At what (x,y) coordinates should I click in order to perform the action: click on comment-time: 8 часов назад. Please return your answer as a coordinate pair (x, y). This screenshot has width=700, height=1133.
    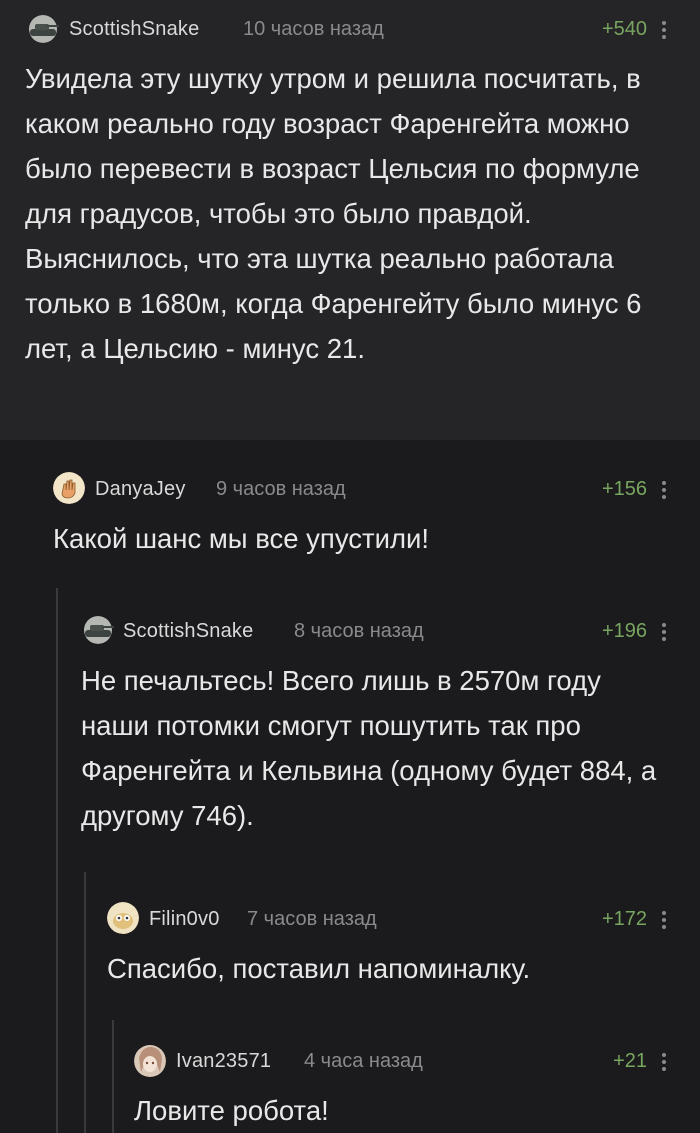
    Looking at the image, I should click on (359, 631).